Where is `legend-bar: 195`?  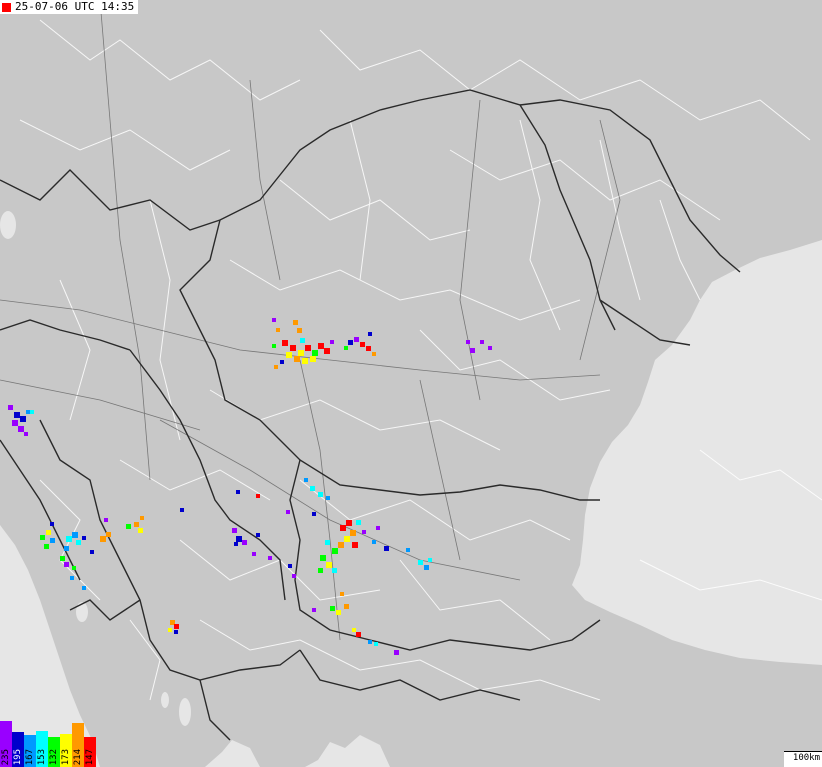 legend-bar: 195 is located at coordinates (18, 749).